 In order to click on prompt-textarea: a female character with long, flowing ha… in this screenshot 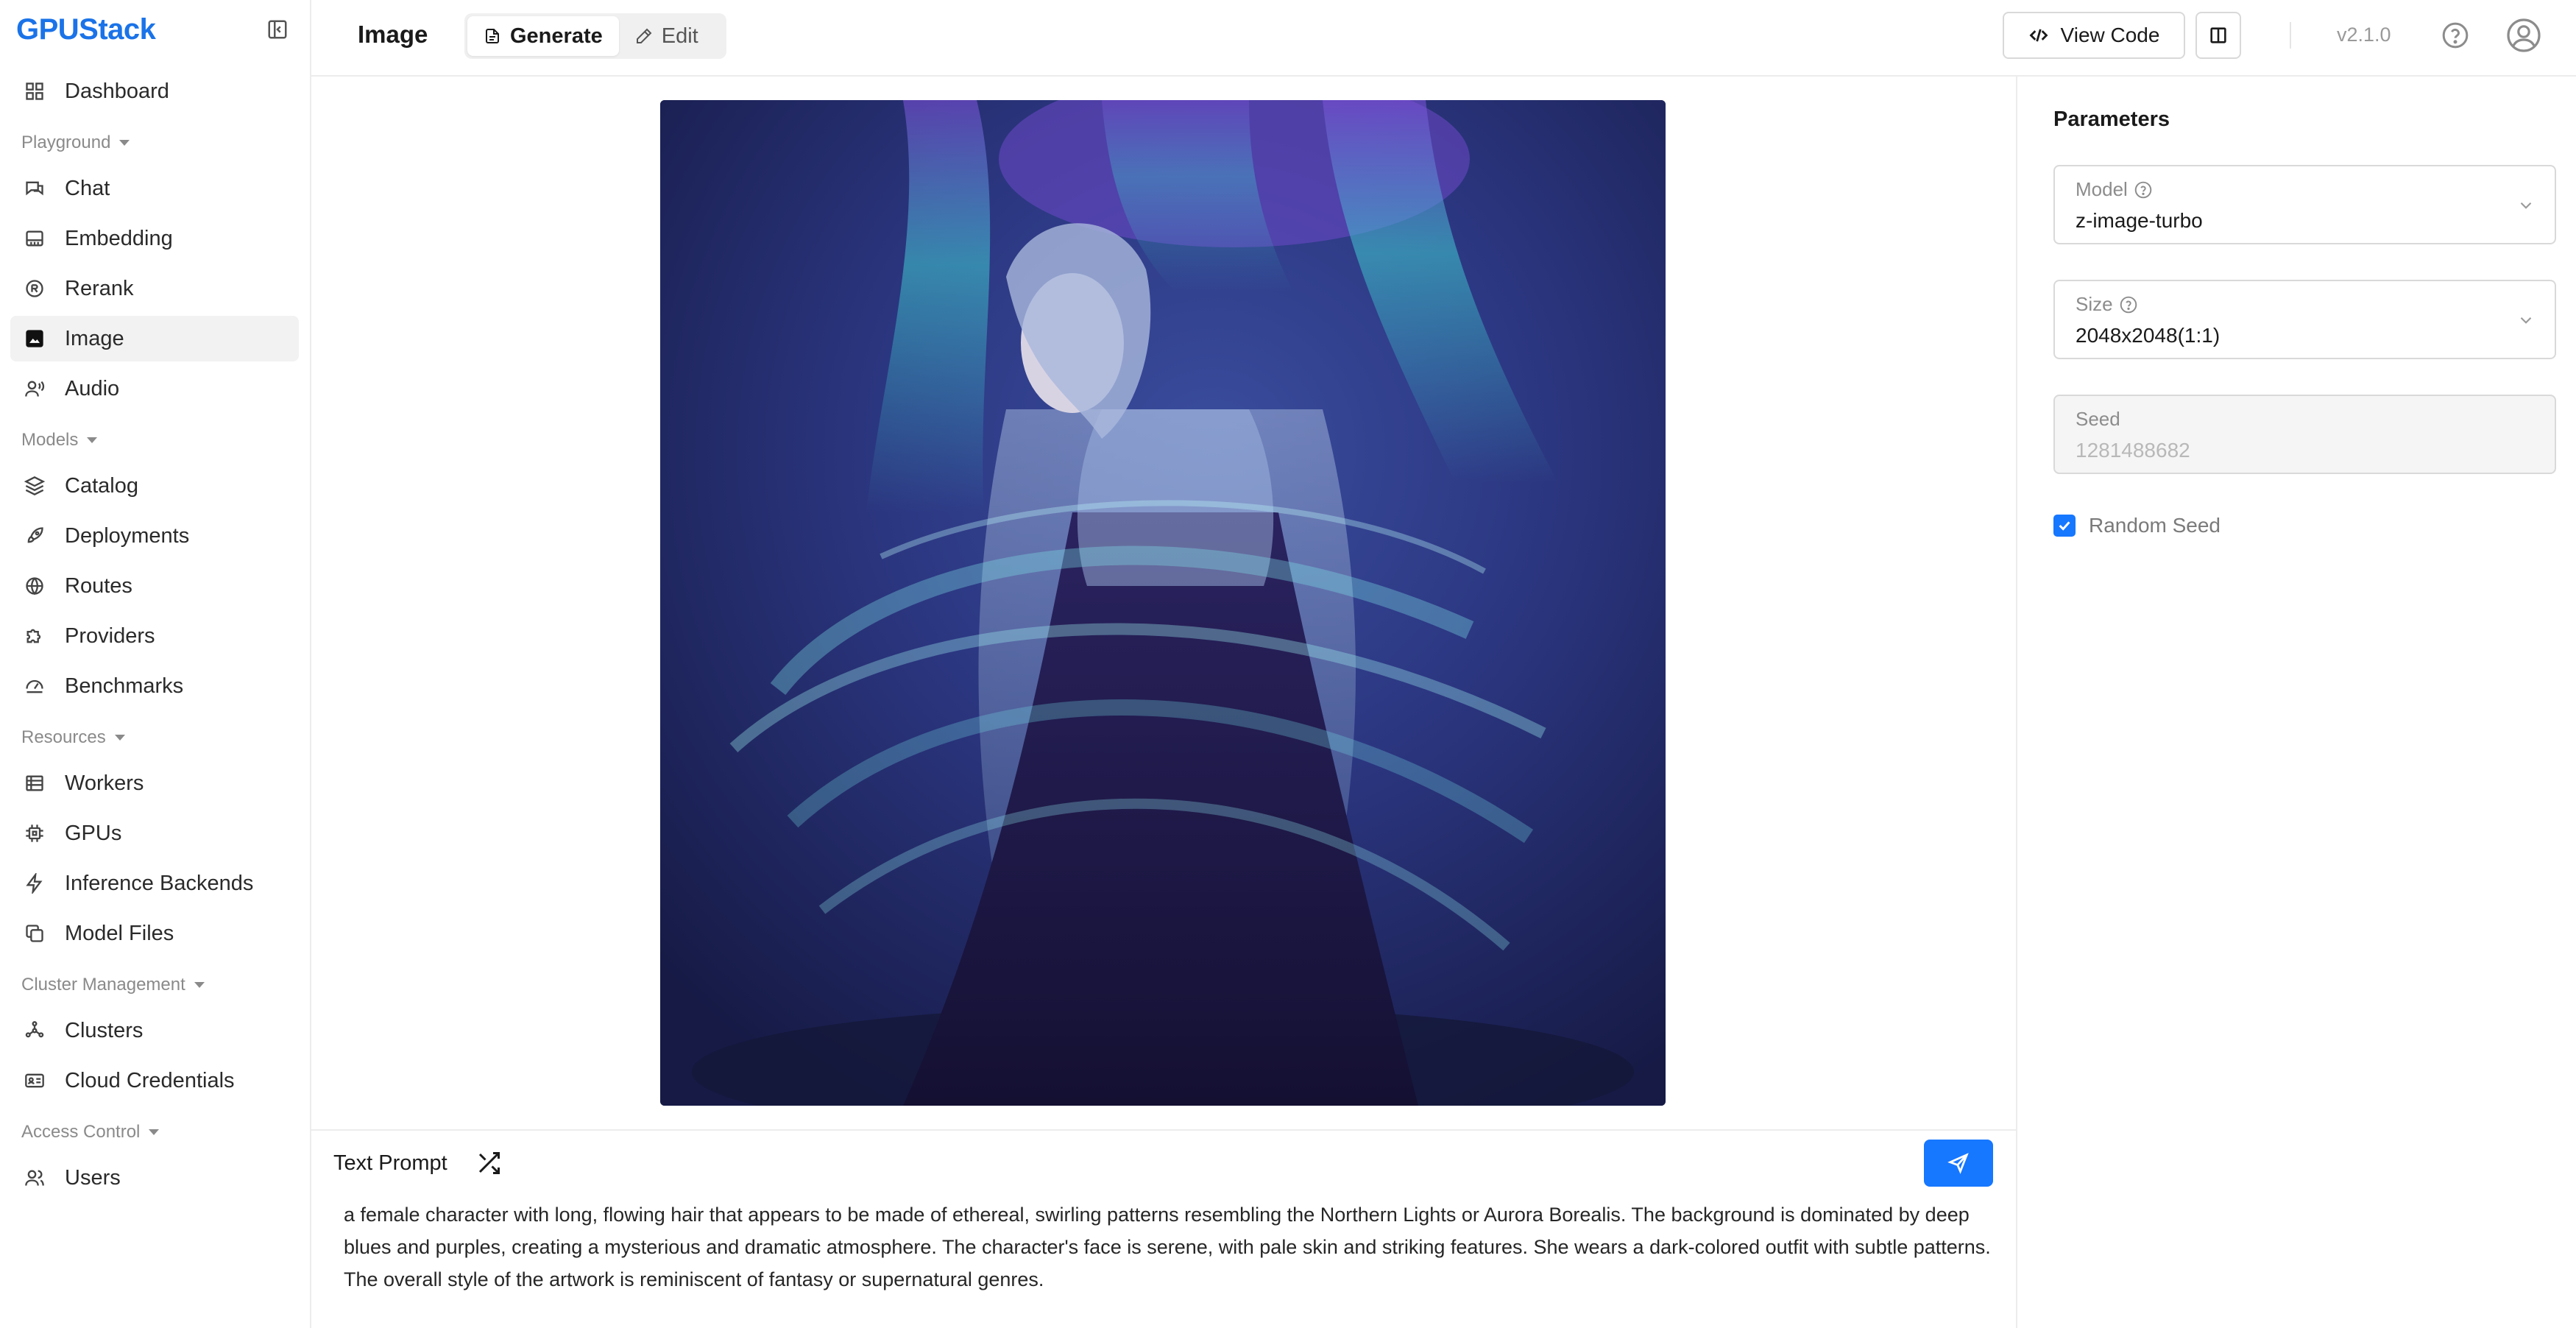, I will do `click(1168, 1247)`.